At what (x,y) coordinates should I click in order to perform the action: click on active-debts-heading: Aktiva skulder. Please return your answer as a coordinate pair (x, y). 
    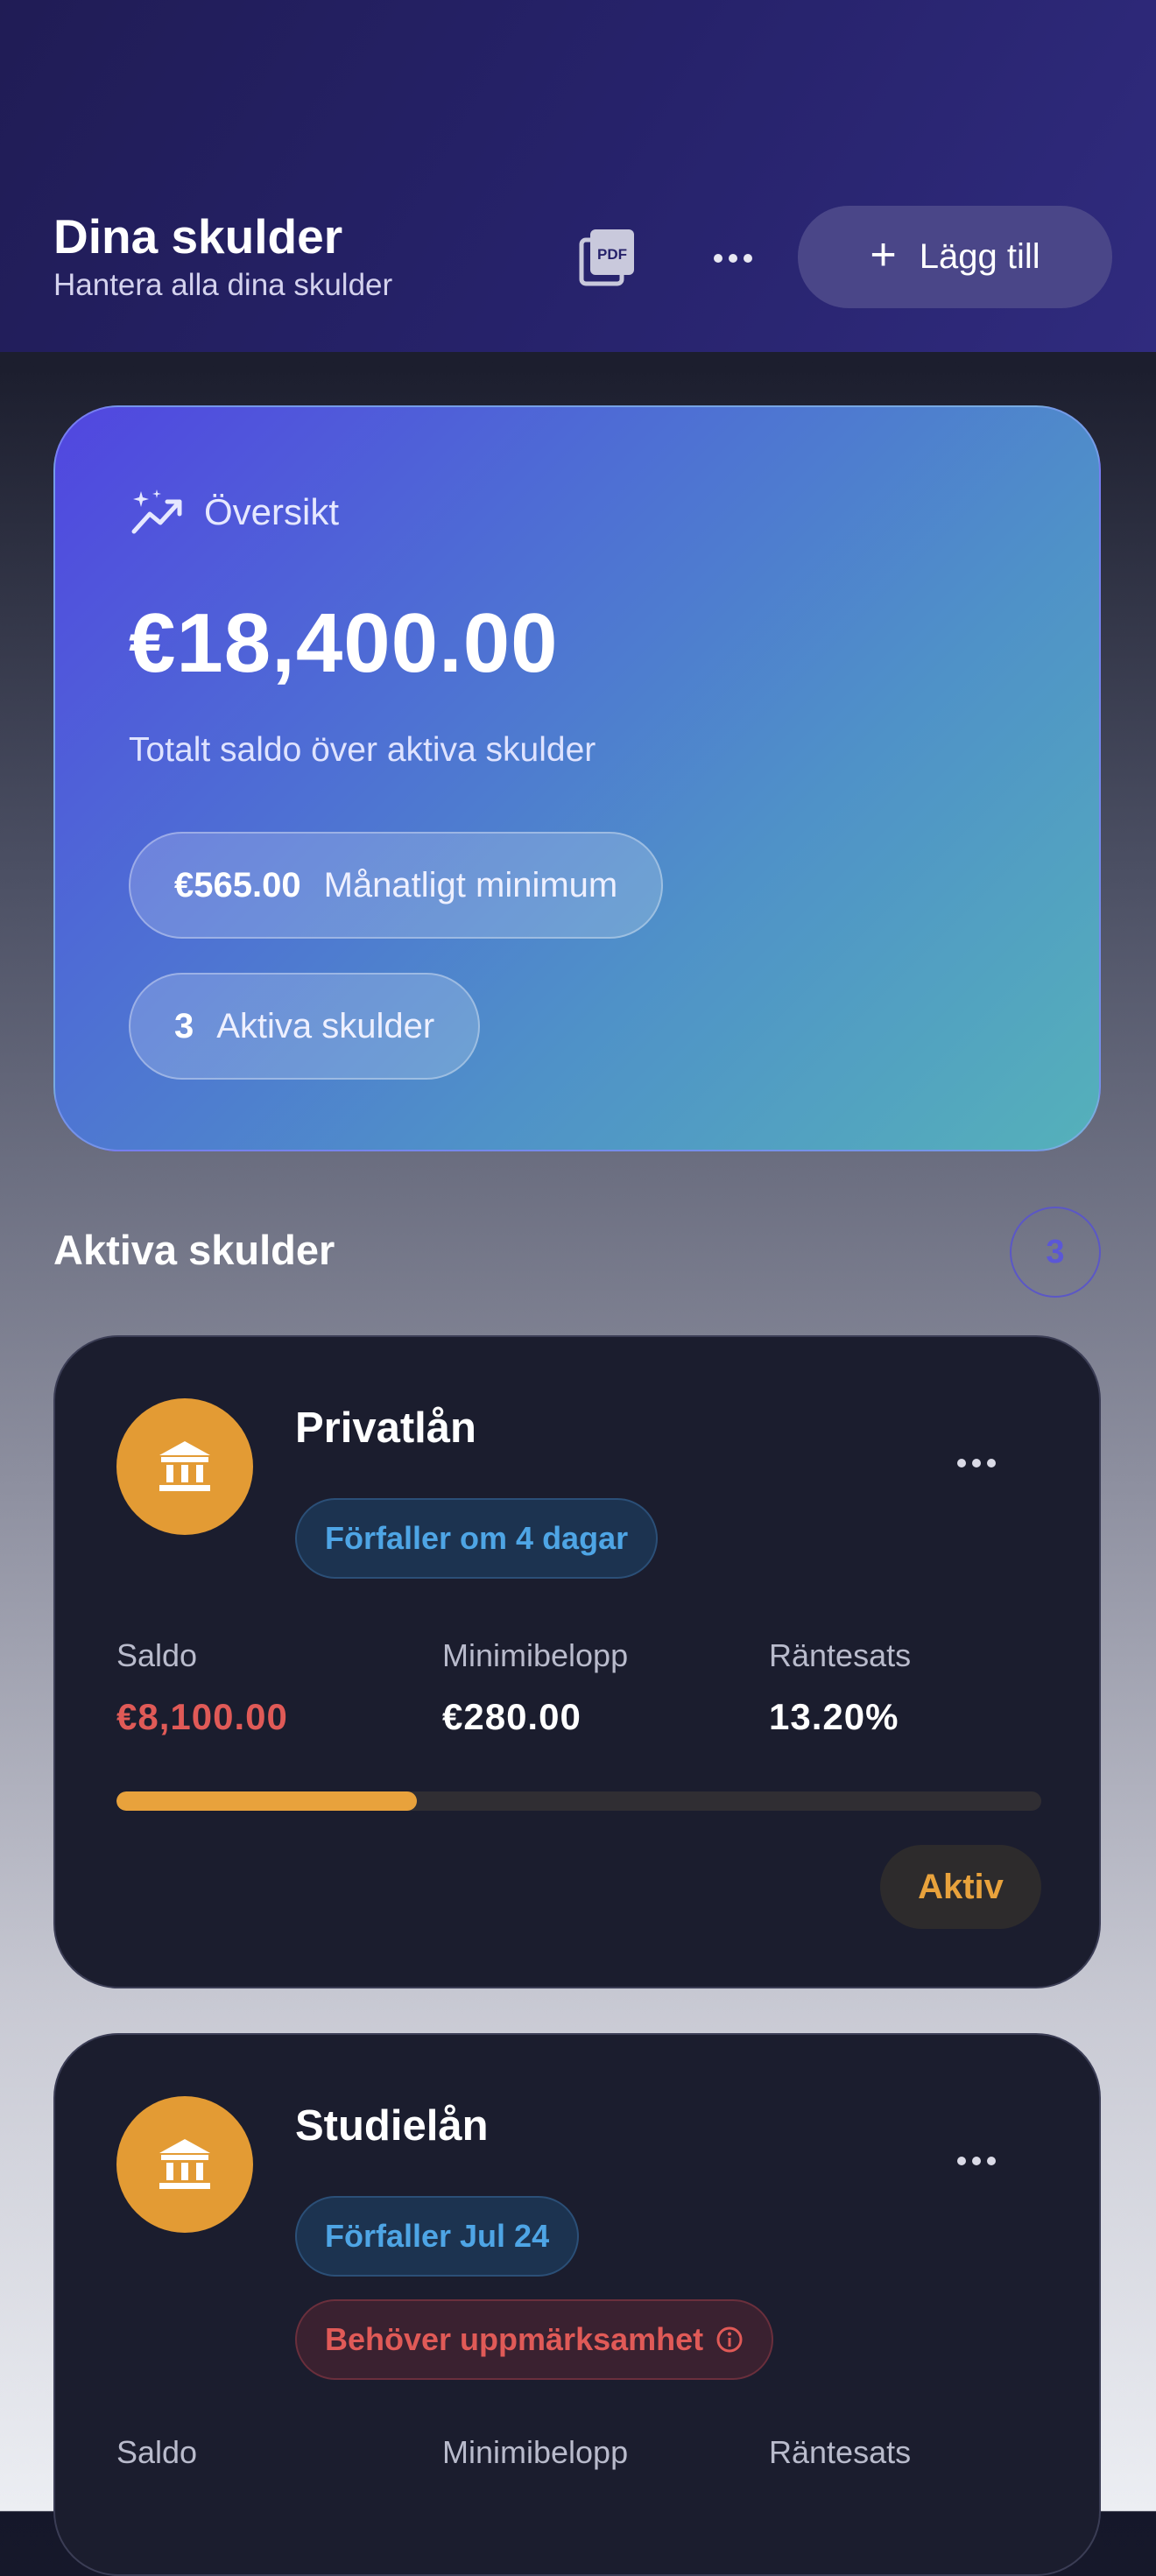
    Looking at the image, I should click on (194, 1250).